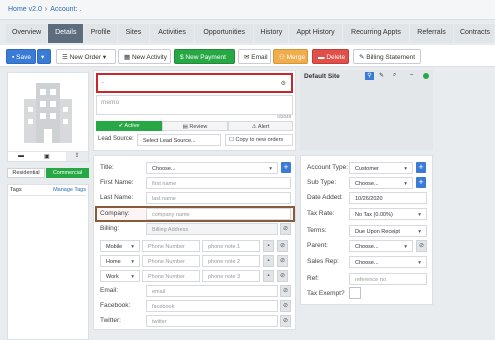 The height and width of the screenshot is (340, 495). What do you see at coordinates (224, 33) in the screenshot?
I see `tab-opportunities: Opportunities` at bounding box center [224, 33].